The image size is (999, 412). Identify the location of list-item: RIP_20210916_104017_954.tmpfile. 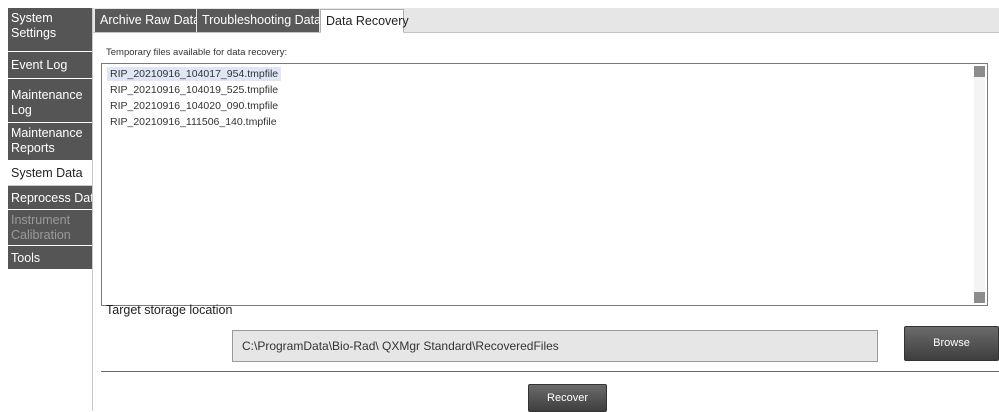
(194, 74).